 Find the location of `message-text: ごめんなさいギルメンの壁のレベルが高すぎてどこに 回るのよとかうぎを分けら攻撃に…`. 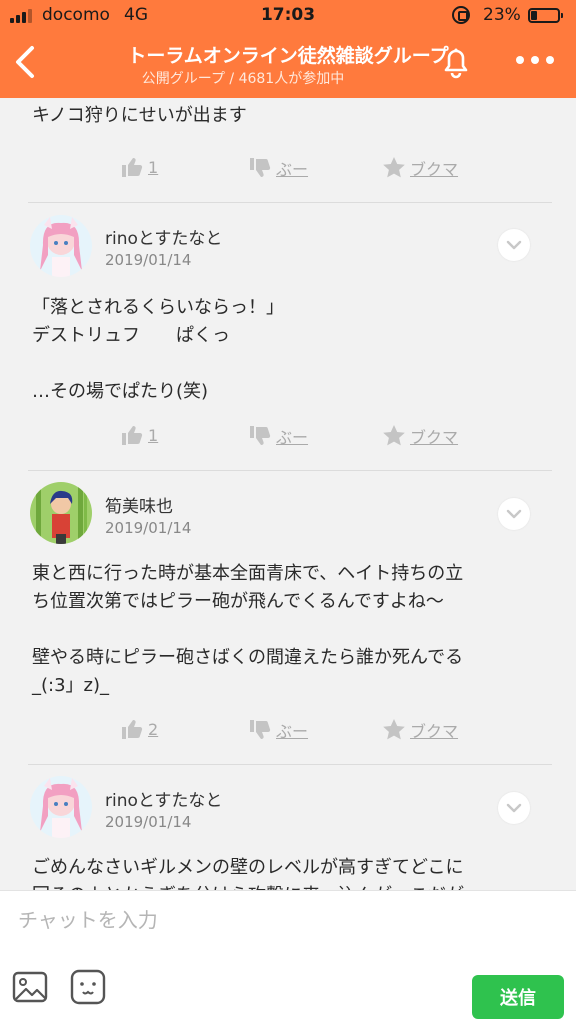

message-text: ごめんなさいギルメンの壁のレベルが高すぎてどこに 回るのよとかうぎを分けら攻撃に… is located at coordinates (248, 873).